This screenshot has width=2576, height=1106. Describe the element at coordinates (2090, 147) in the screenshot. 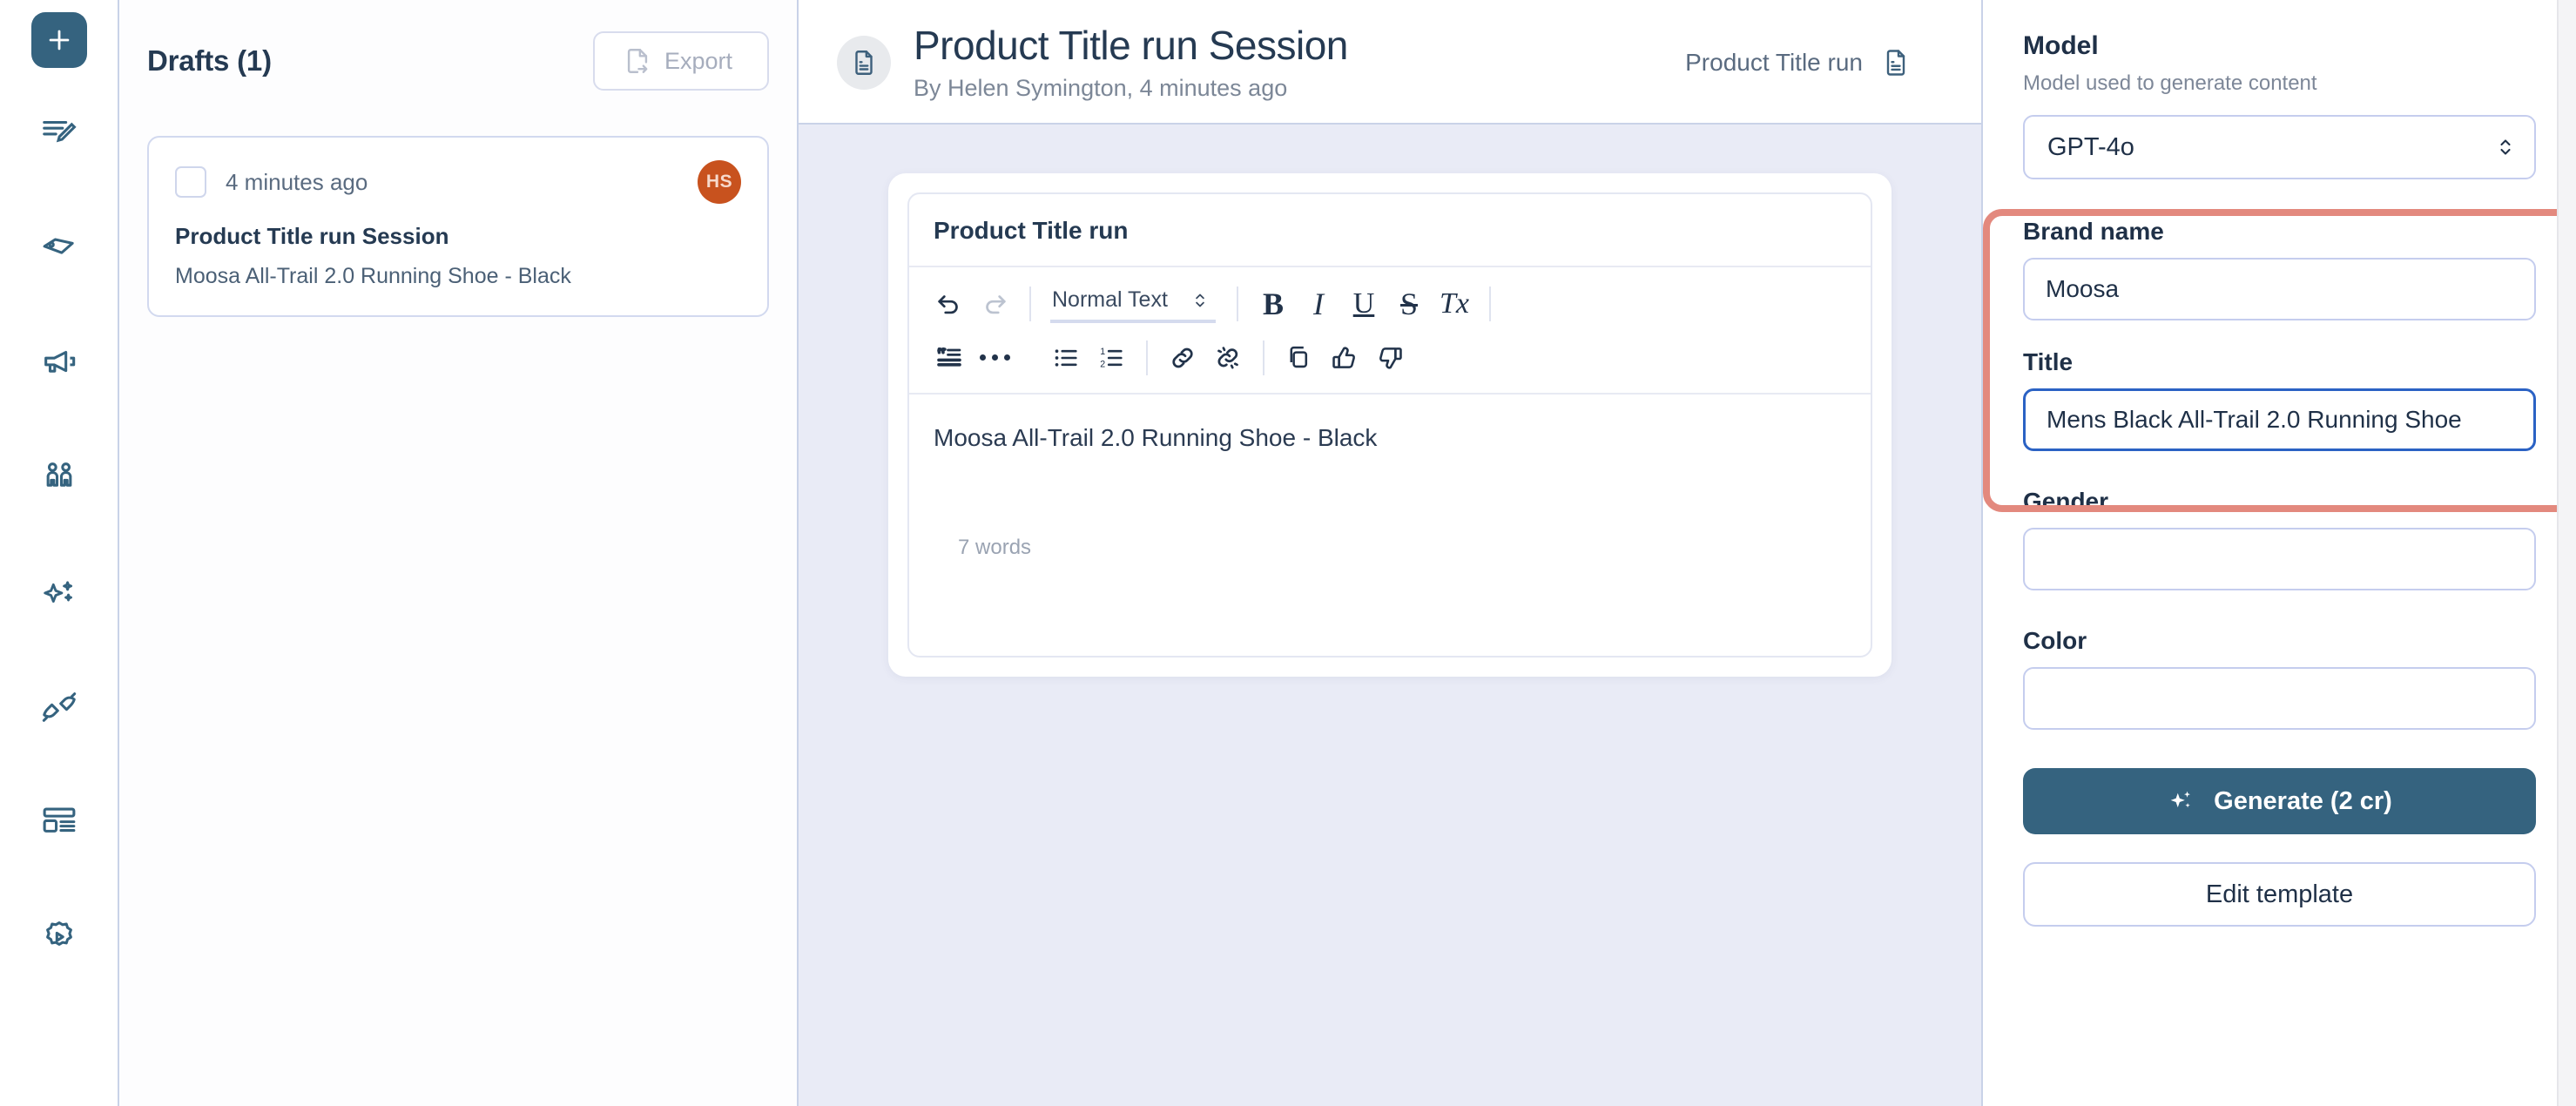

I see `model-select-value: GPT-4o` at that location.